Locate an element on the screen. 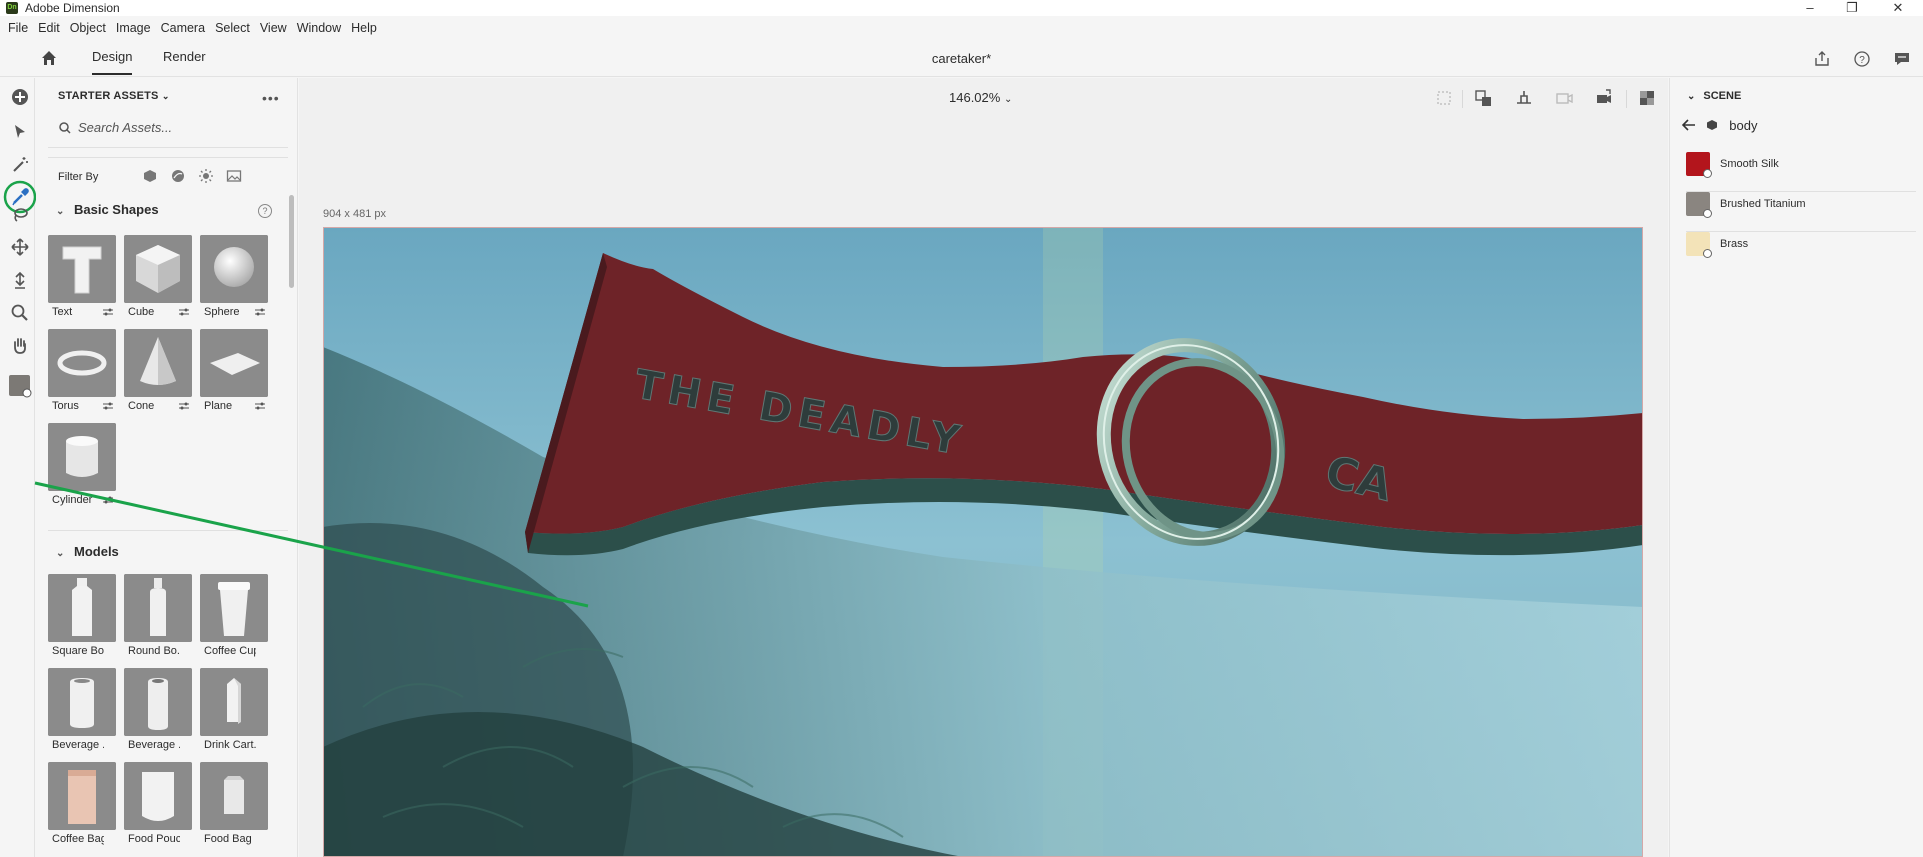 This screenshot has height=857, width=1923. asset-tile-sphere: Sphere is located at coordinates (234, 278).